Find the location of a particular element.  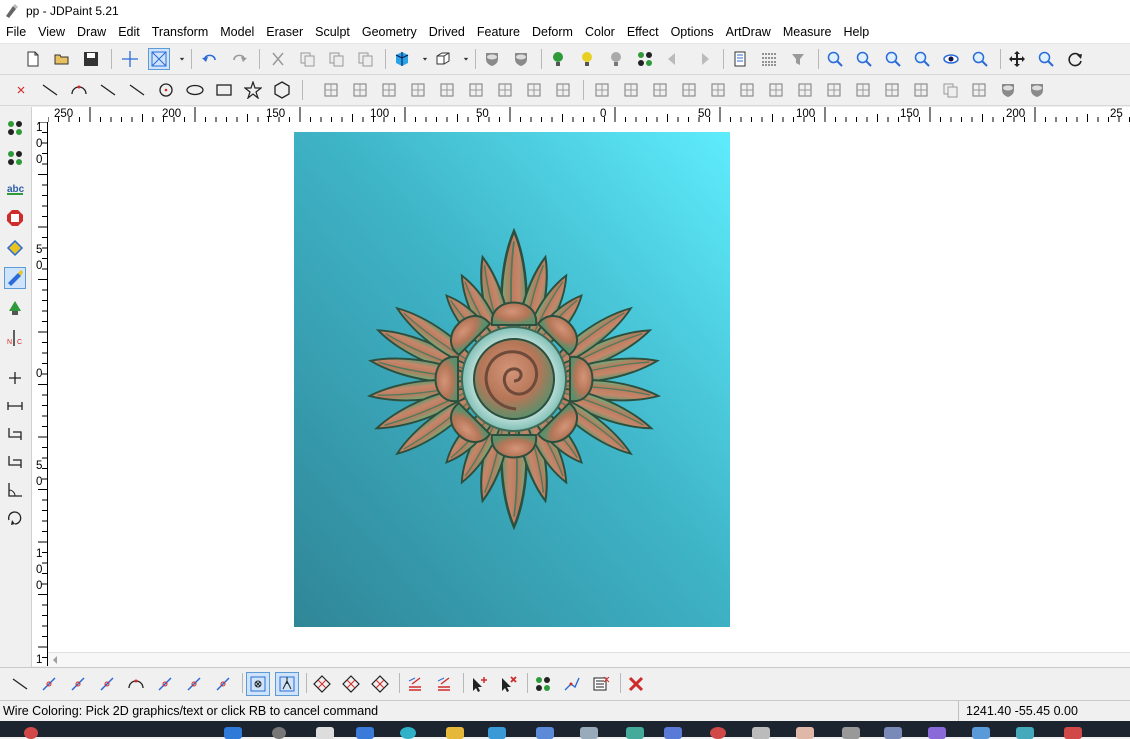

emboss-frame-icon is located at coordinates (534, 90).